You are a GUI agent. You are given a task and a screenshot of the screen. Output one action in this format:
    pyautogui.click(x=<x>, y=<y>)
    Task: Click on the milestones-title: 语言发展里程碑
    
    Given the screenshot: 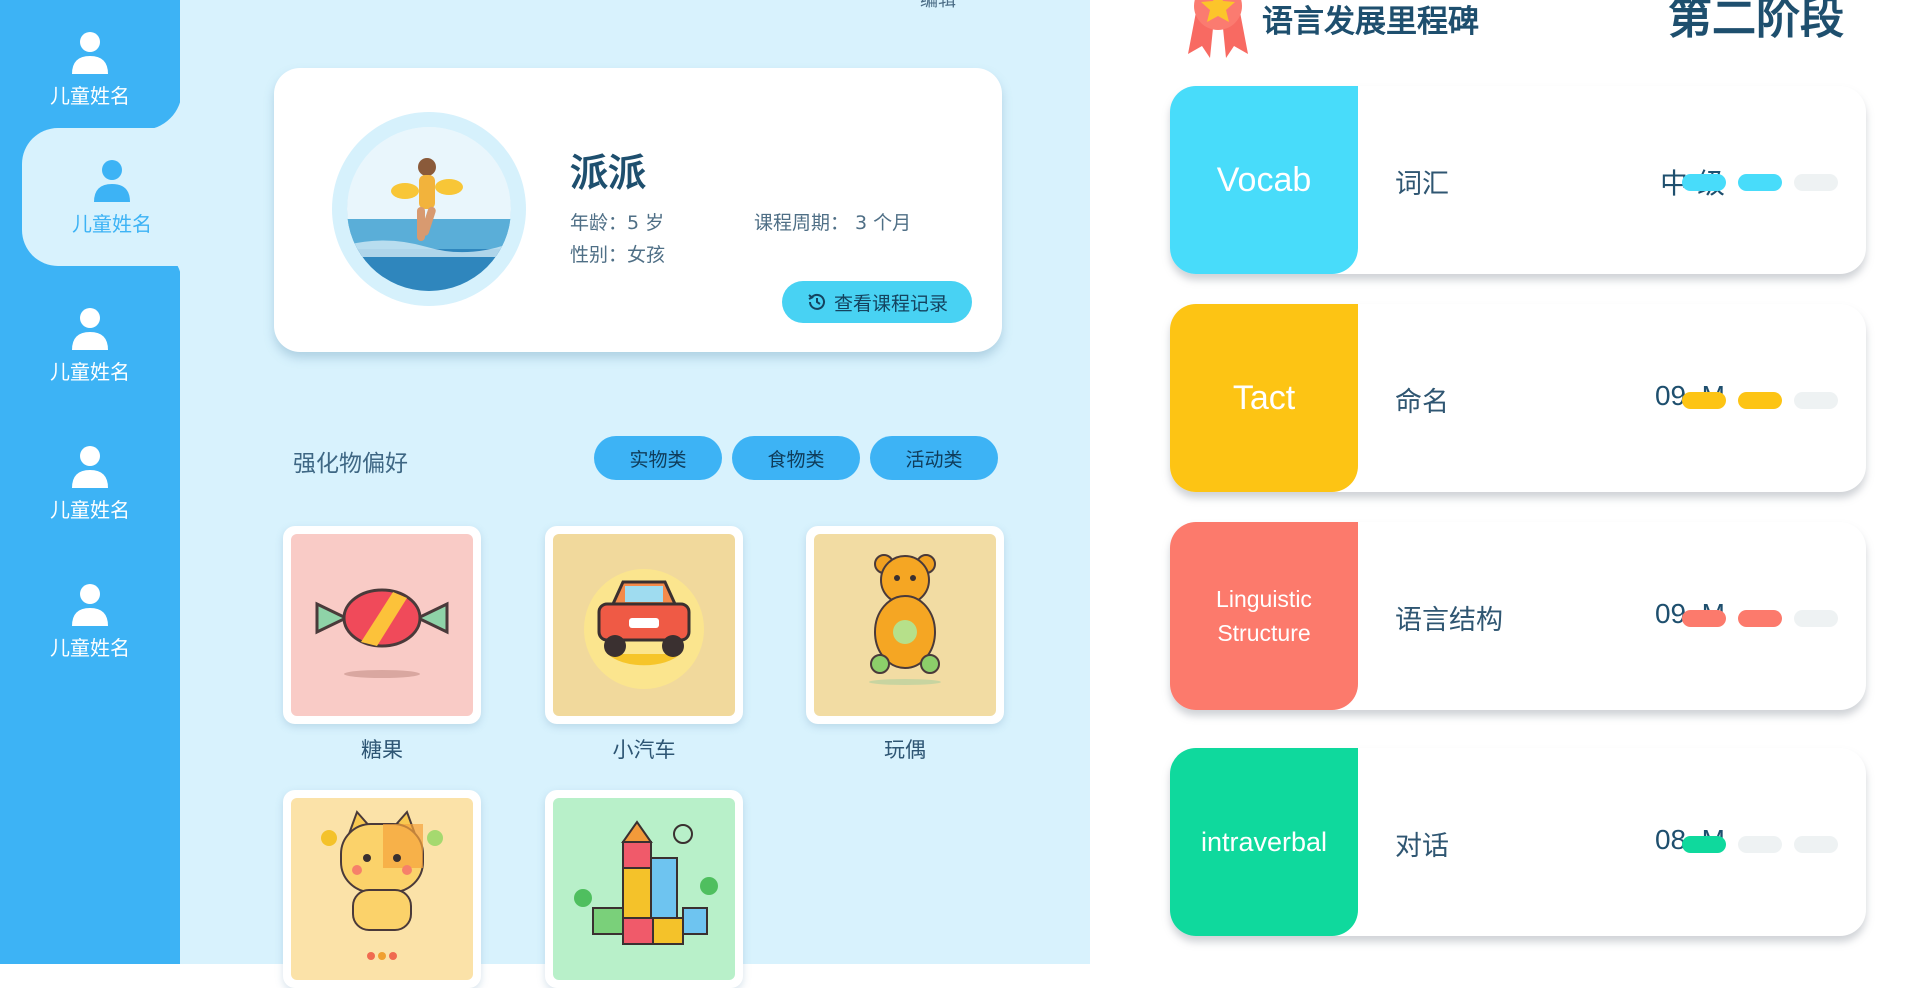 What is the action you would take?
    pyautogui.click(x=1370, y=22)
    